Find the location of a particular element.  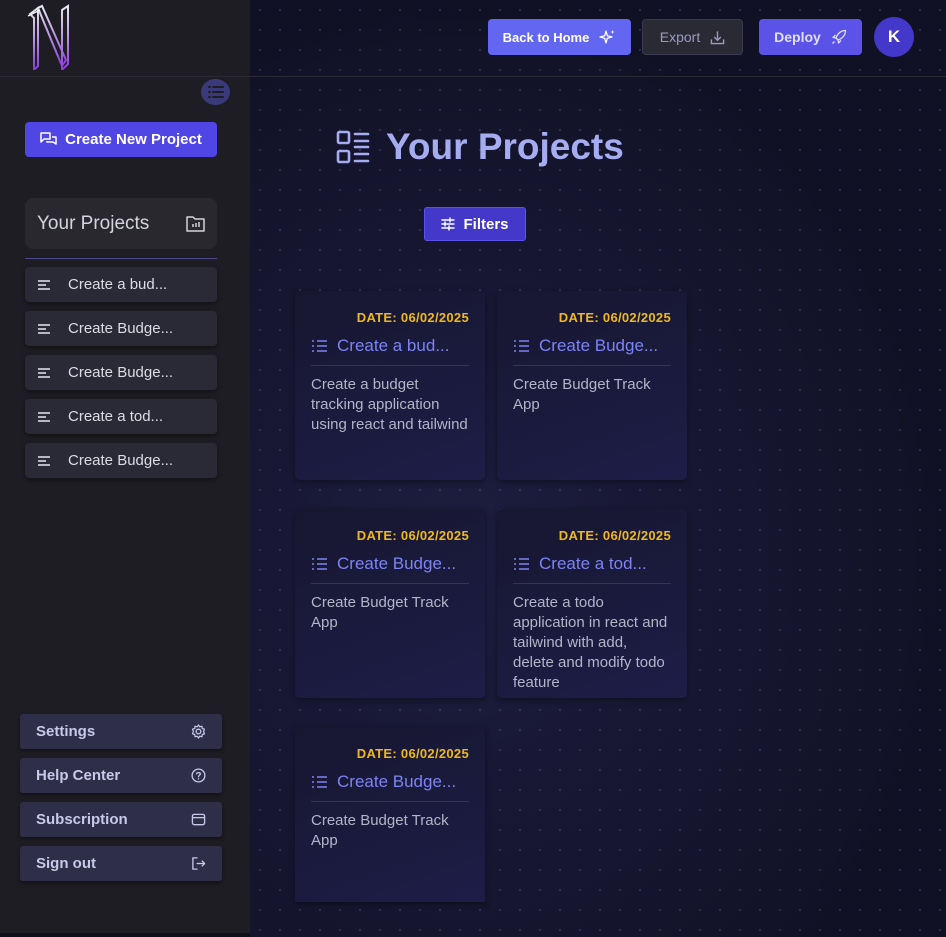

page-heading: Your Projects is located at coordinates (480, 147).